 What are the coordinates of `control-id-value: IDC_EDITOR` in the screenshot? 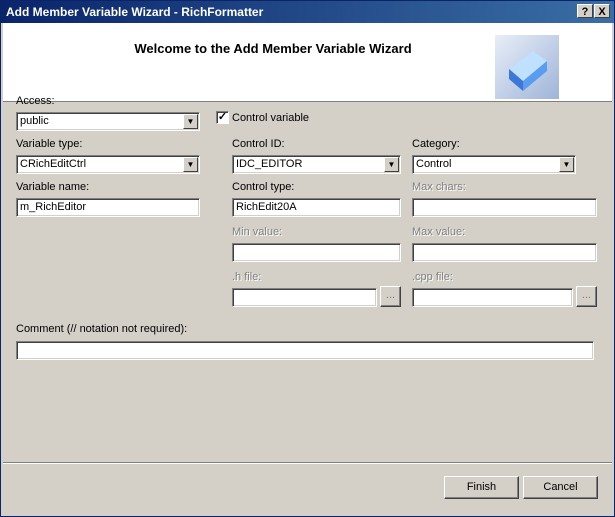 It's located at (269, 164).